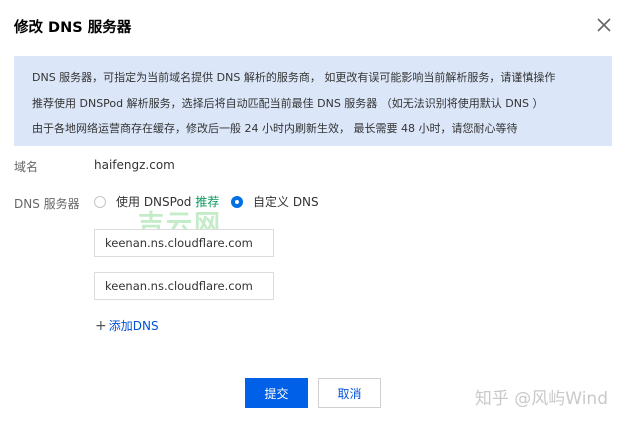 Image resolution: width=625 pixels, height=423 pixels. What do you see at coordinates (134, 165) in the screenshot?
I see `domain-value: haifengz.com` at bounding box center [134, 165].